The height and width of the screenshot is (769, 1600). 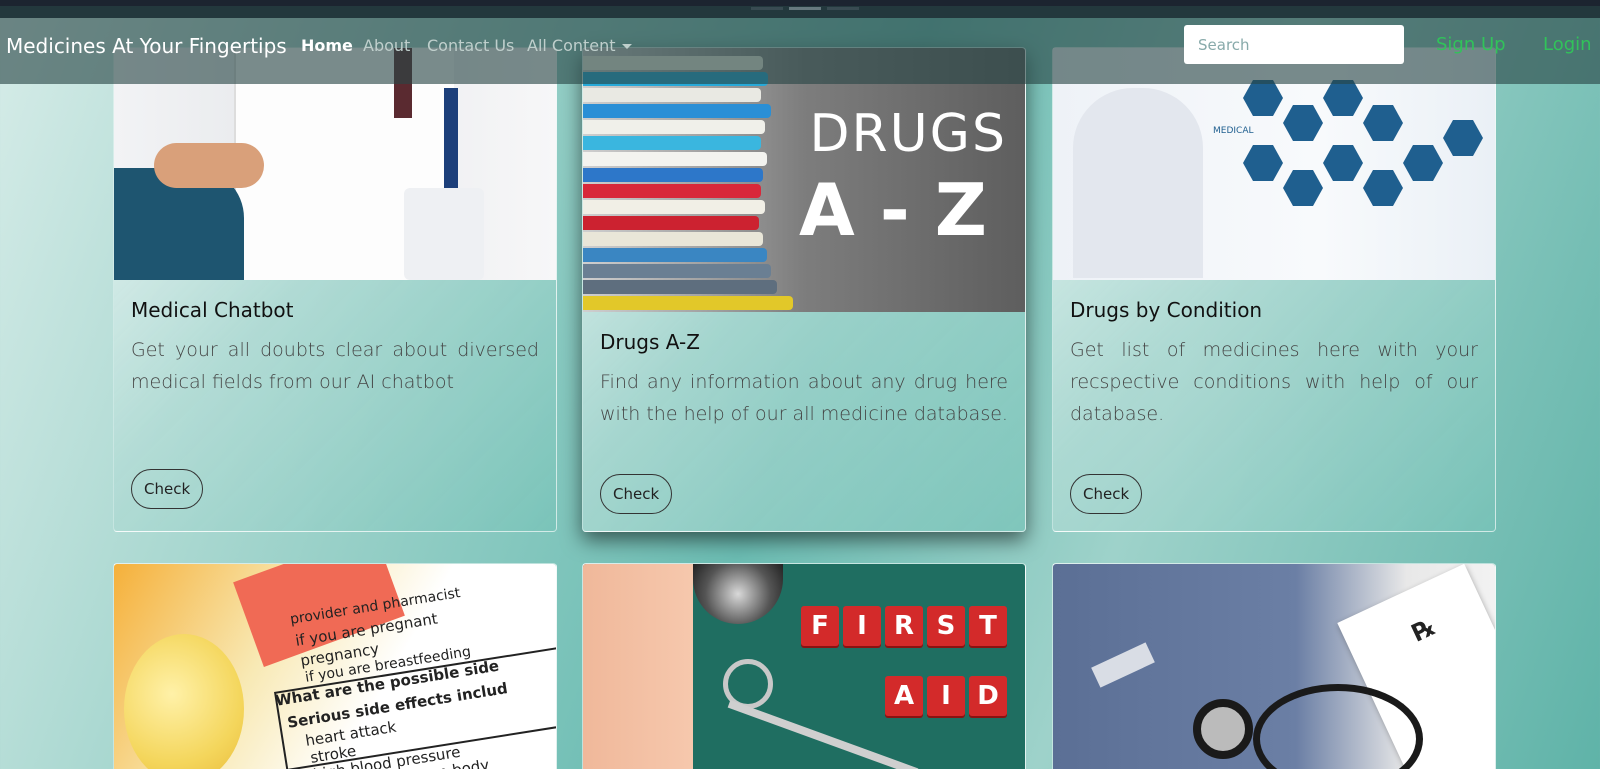 I want to click on first-aid-image: F I R S T A I D, so click(x=804, y=666).